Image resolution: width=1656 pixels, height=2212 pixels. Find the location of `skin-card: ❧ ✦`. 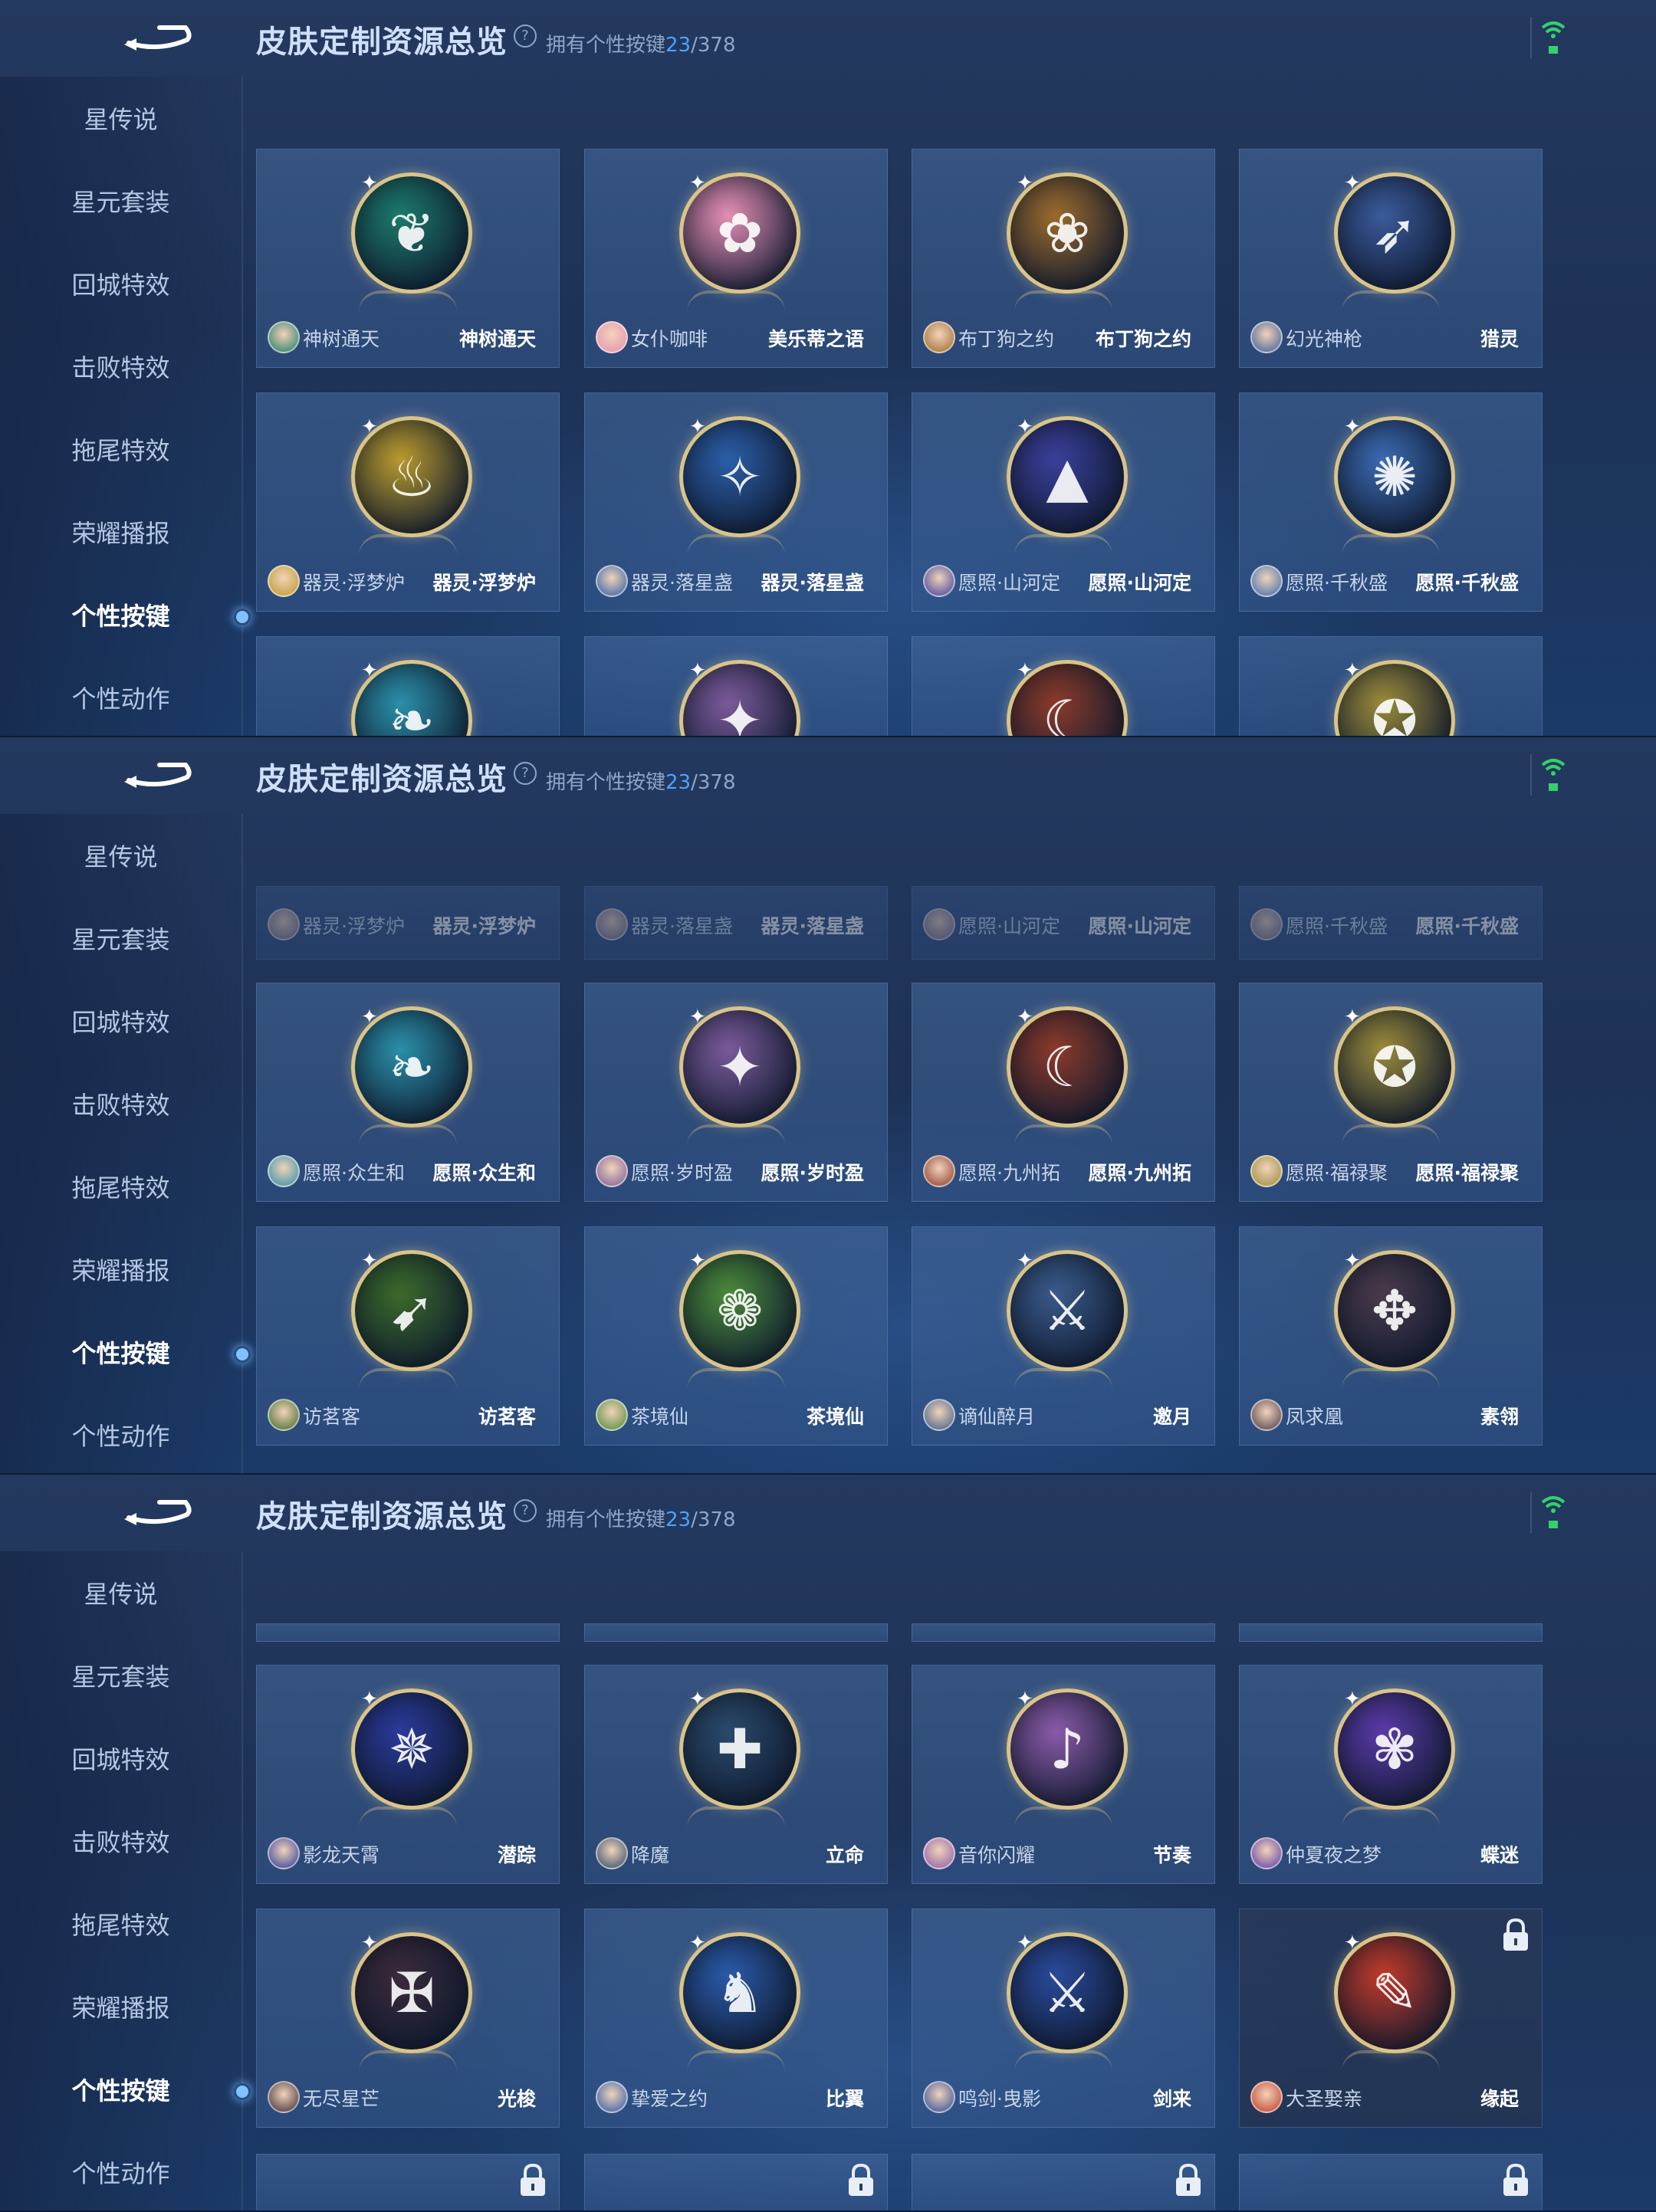

skin-card: ❧ ✦ is located at coordinates (408, 686).